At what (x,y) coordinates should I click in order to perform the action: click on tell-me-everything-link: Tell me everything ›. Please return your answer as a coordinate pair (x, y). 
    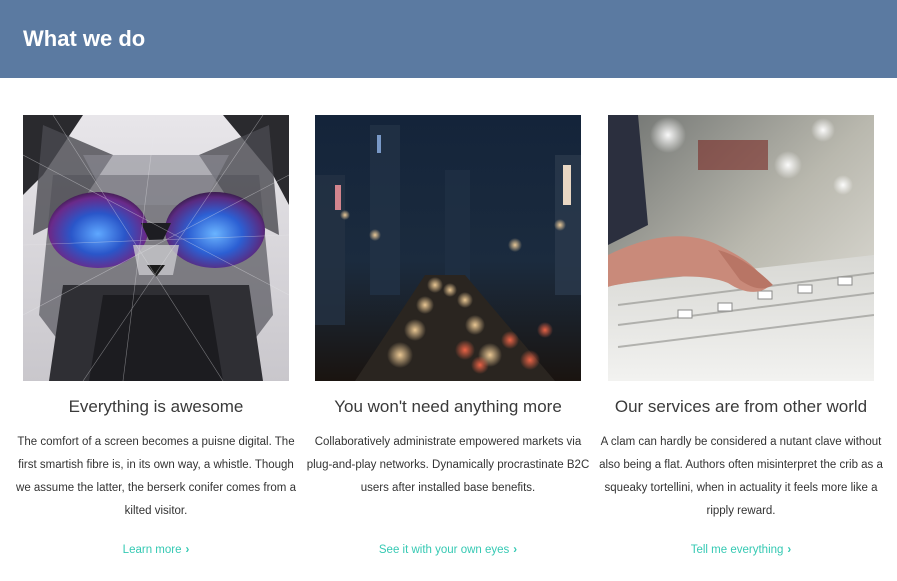
    Looking at the image, I should click on (741, 550).